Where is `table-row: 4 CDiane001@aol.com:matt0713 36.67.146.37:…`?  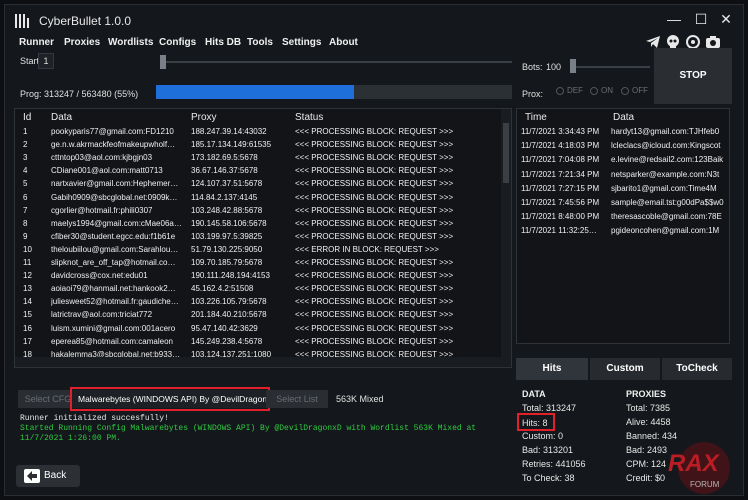
table-row: 4 CDiane001@aol.com:matt0713 36.67.146.37:… is located at coordinates (258, 172).